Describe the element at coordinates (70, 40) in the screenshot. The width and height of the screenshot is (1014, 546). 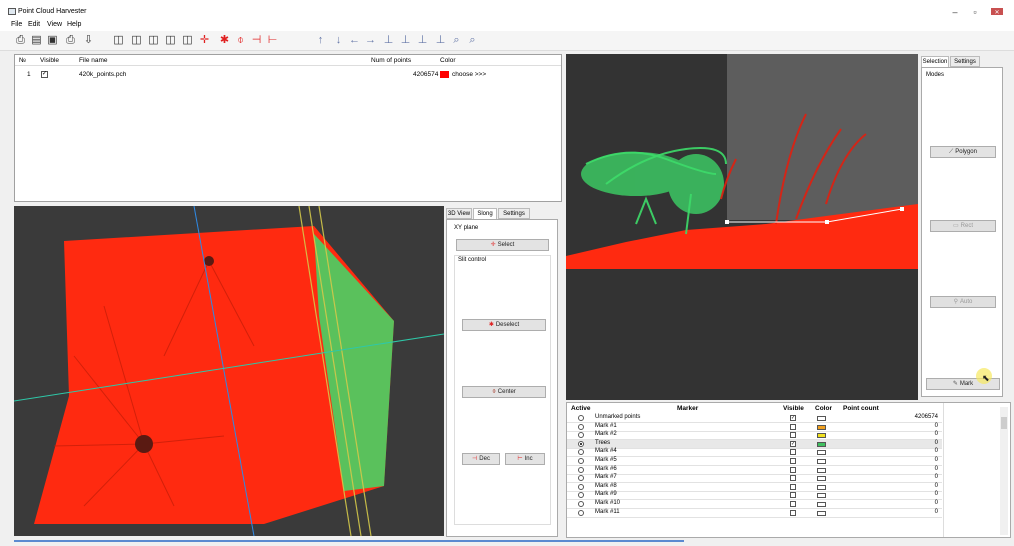
I see `print2-icon: ⎙` at that location.